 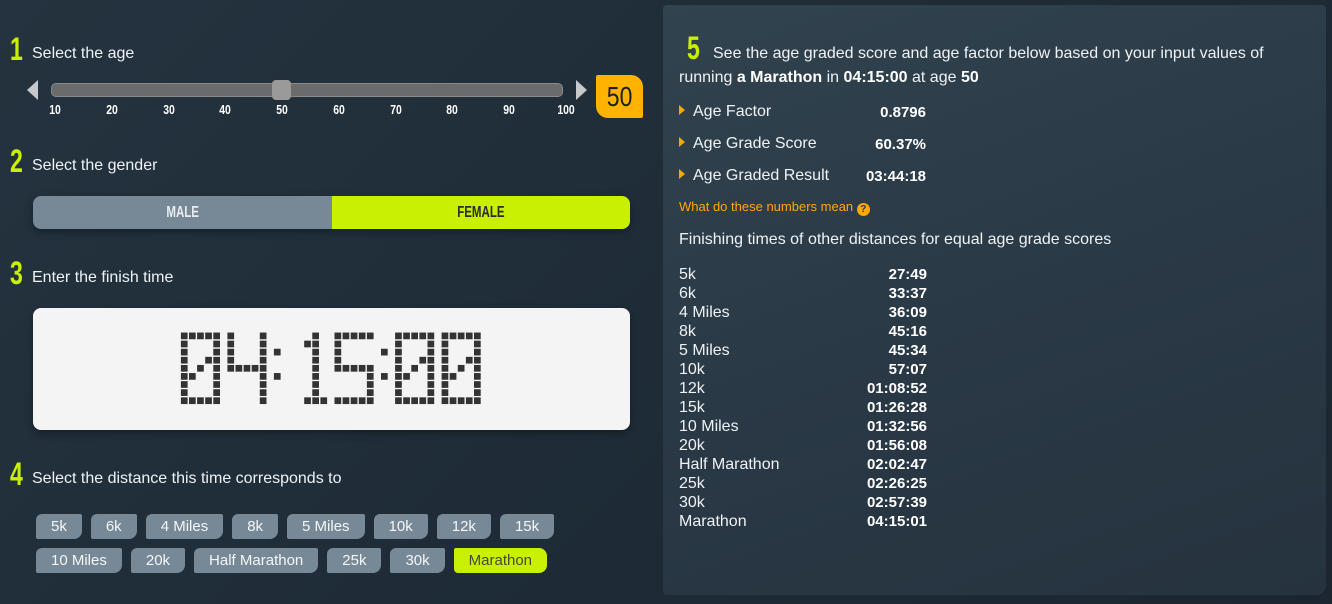 What do you see at coordinates (725, 112) in the screenshot?
I see `metric-age-factor: Age Factor` at bounding box center [725, 112].